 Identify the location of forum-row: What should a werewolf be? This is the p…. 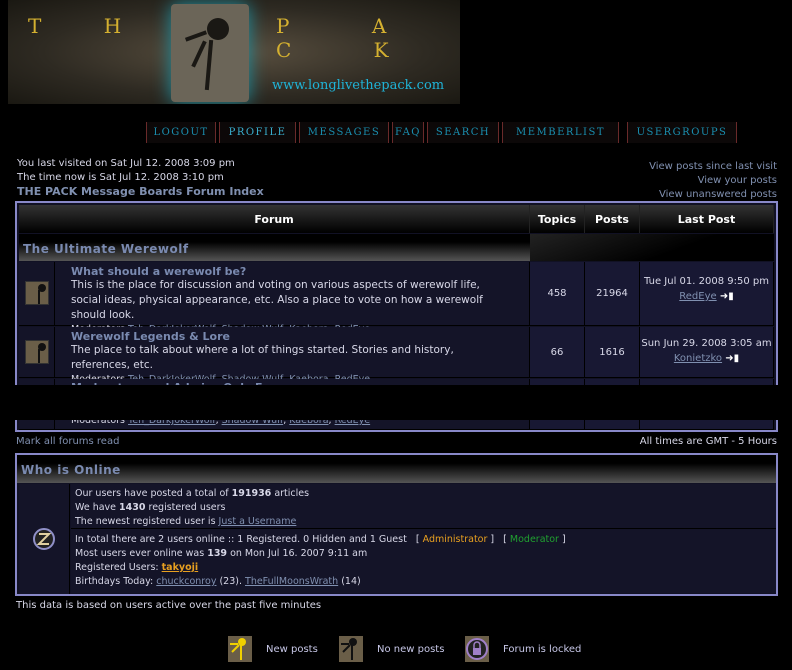
(292, 298).